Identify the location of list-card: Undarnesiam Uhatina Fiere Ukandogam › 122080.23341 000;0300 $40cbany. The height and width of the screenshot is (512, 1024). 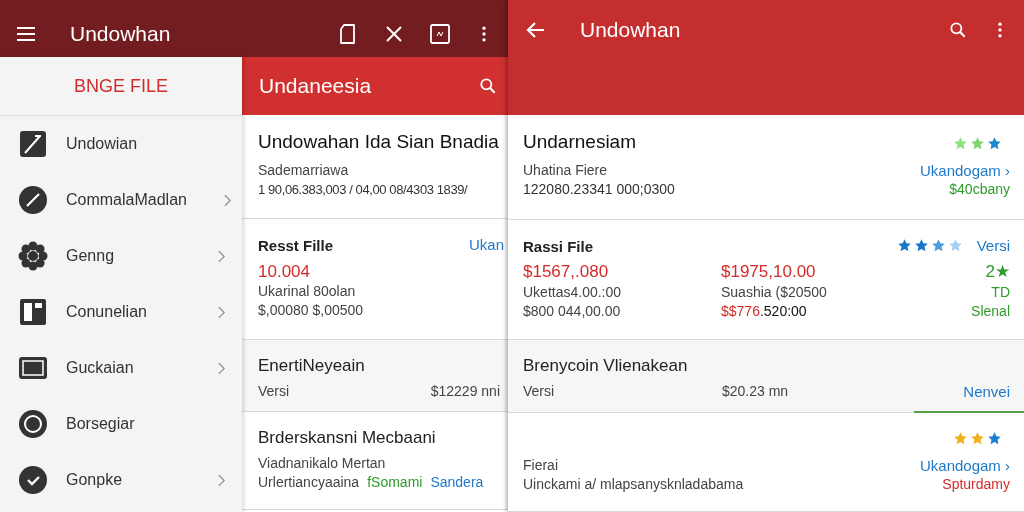
(766, 167).